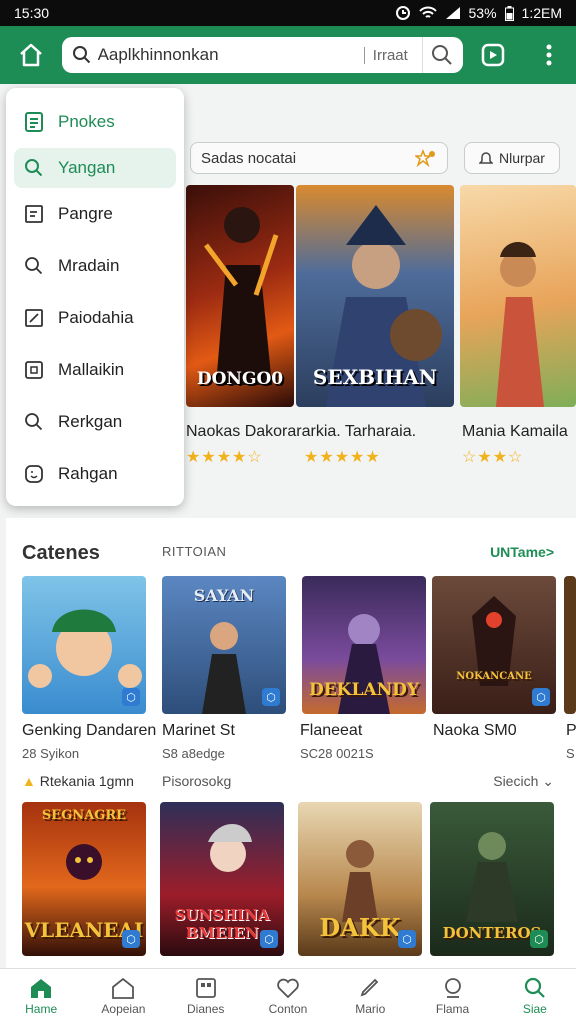 This screenshot has height=1024, width=576. Describe the element at coordinates (85, 213) in the screenshot. I see `menu-item-label: Pangre` at that location.